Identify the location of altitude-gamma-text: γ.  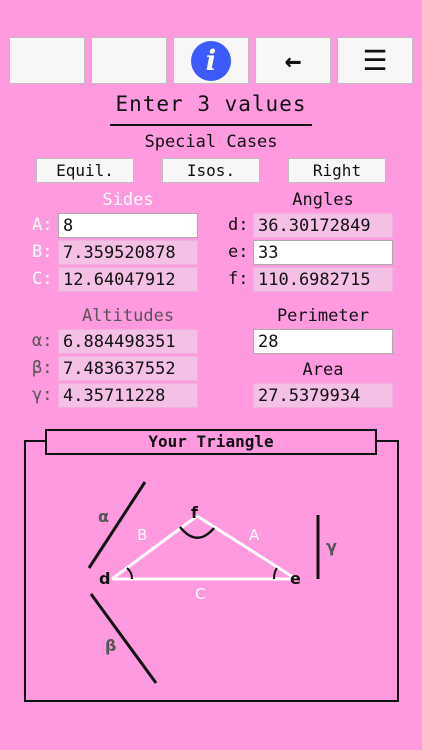
(331, 546).